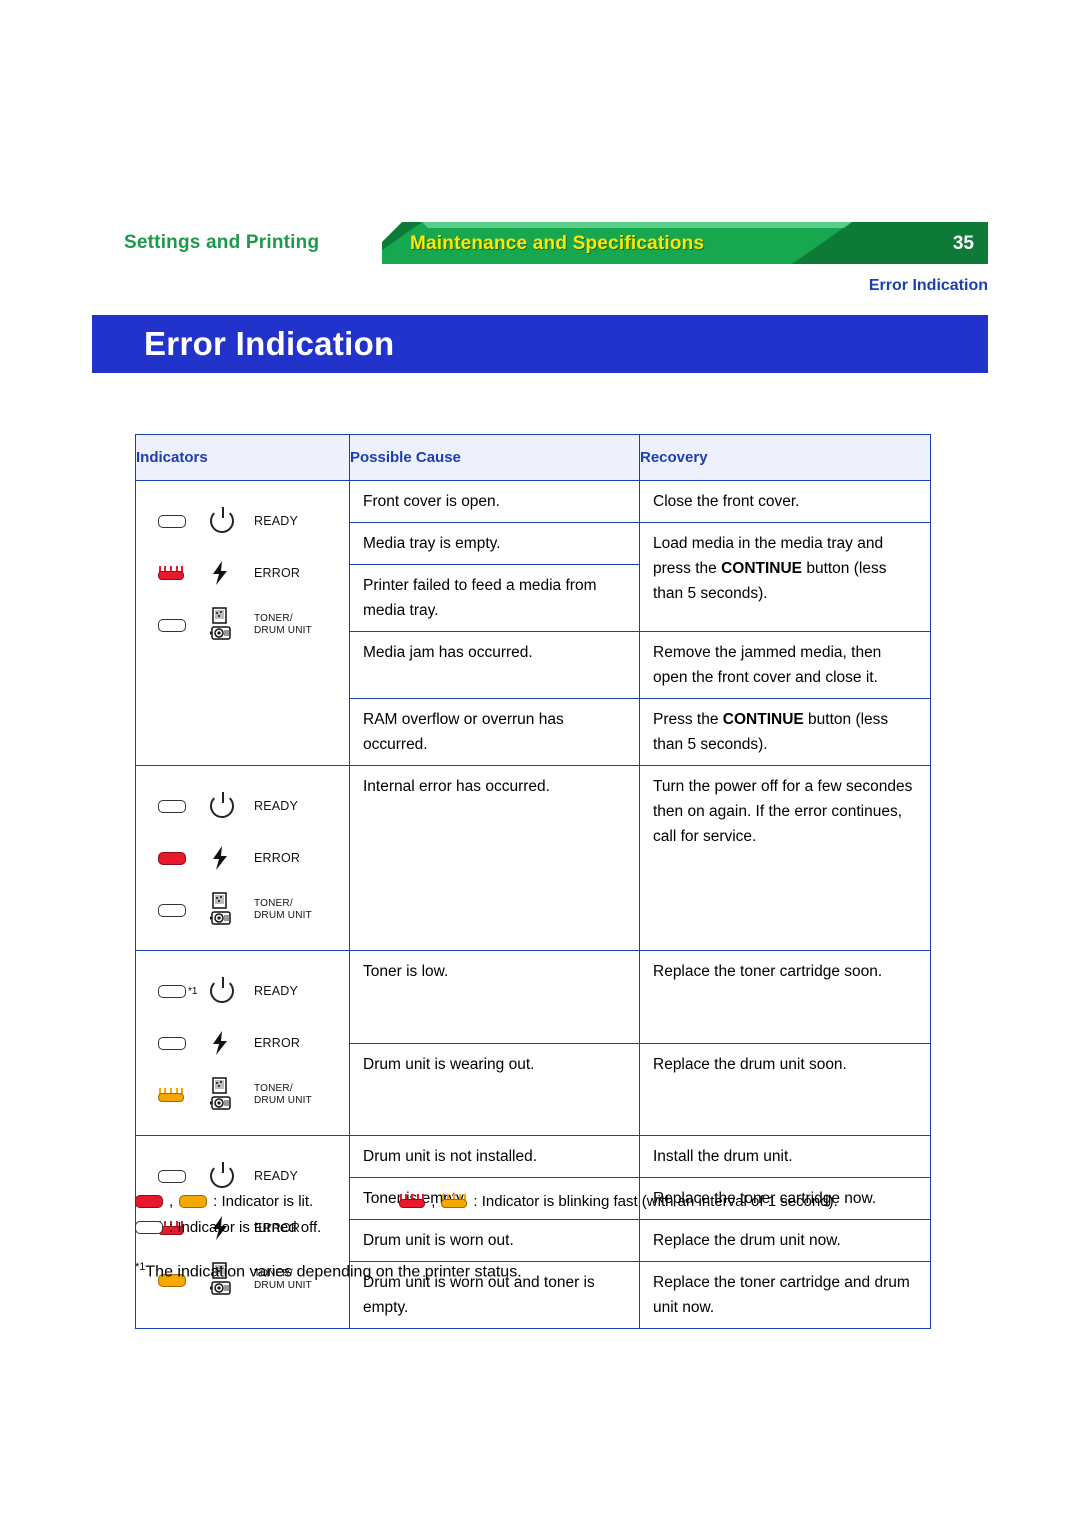 This screenshot has height=1528, width=1080. I want to click on cause-text: Drum unit is not installed., so click(450, 1156).